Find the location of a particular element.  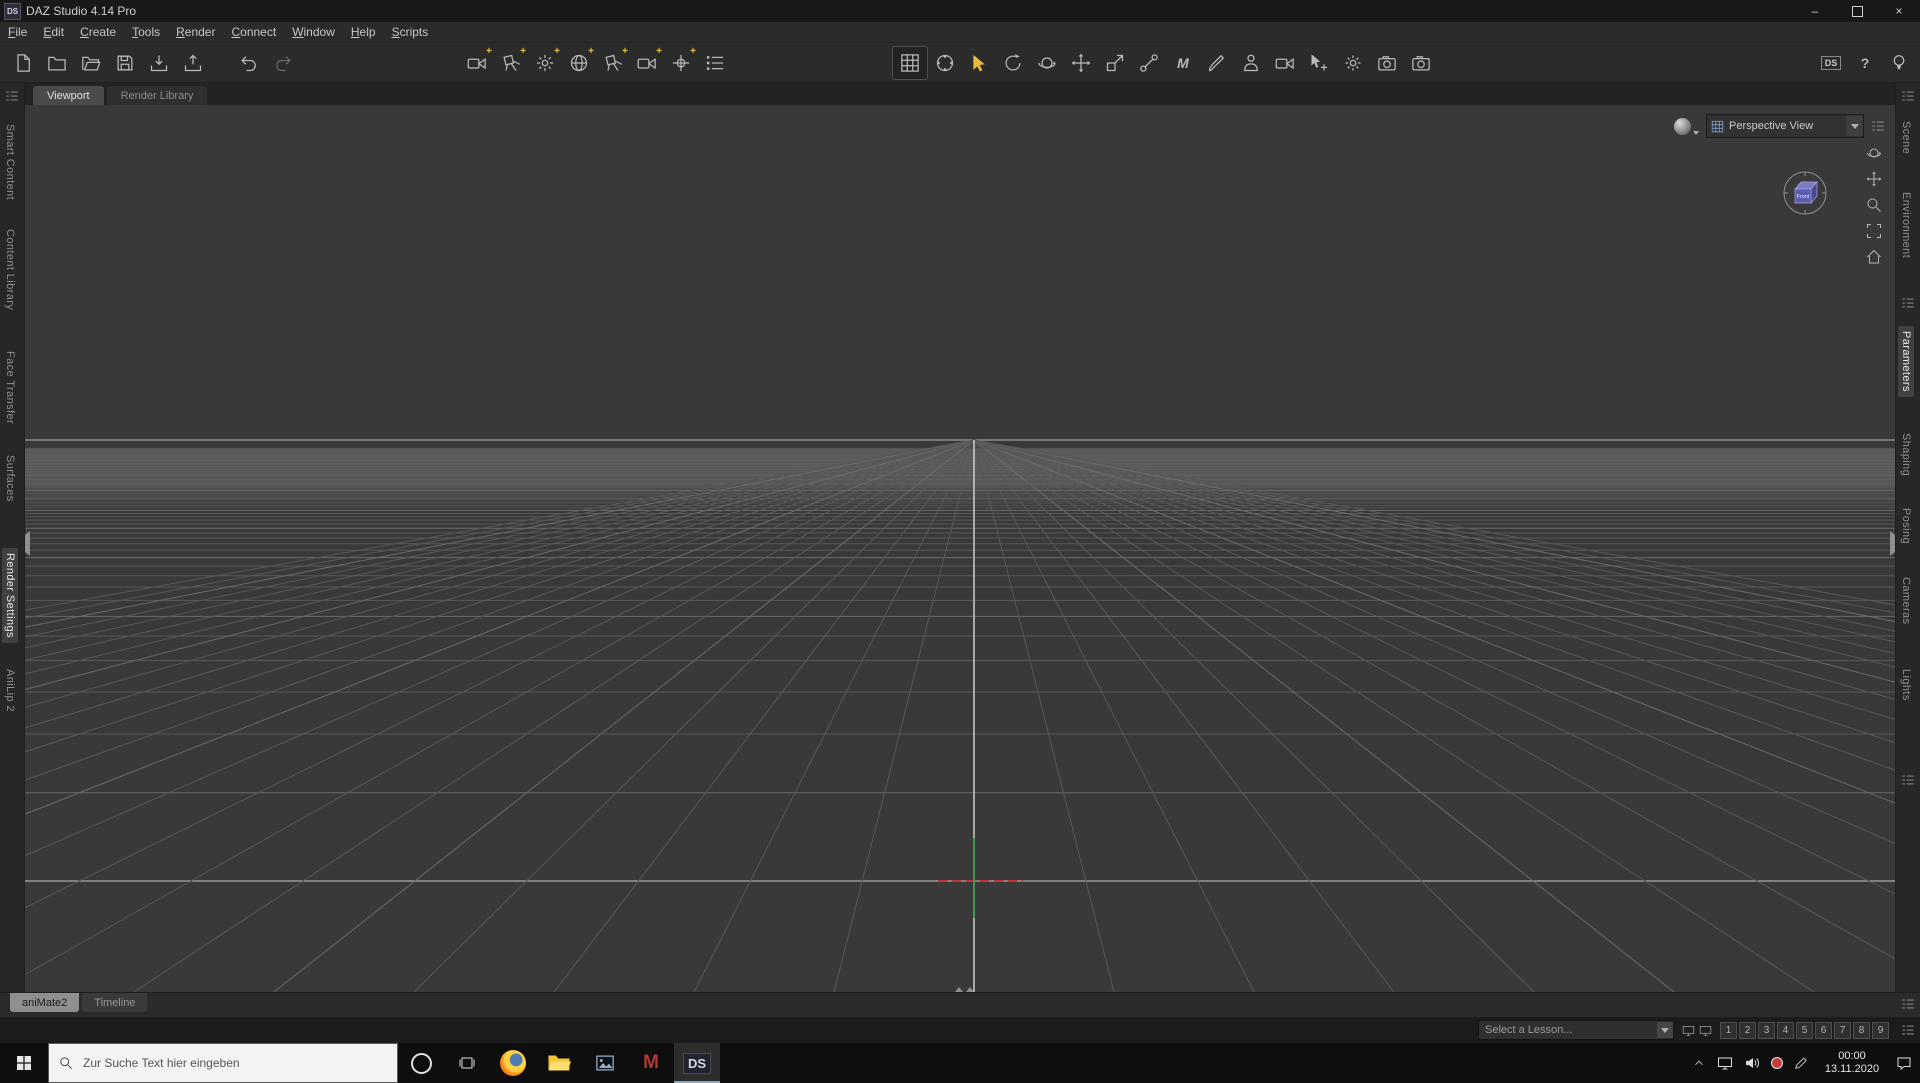

new-file-button is located at coordinates (23, 63).